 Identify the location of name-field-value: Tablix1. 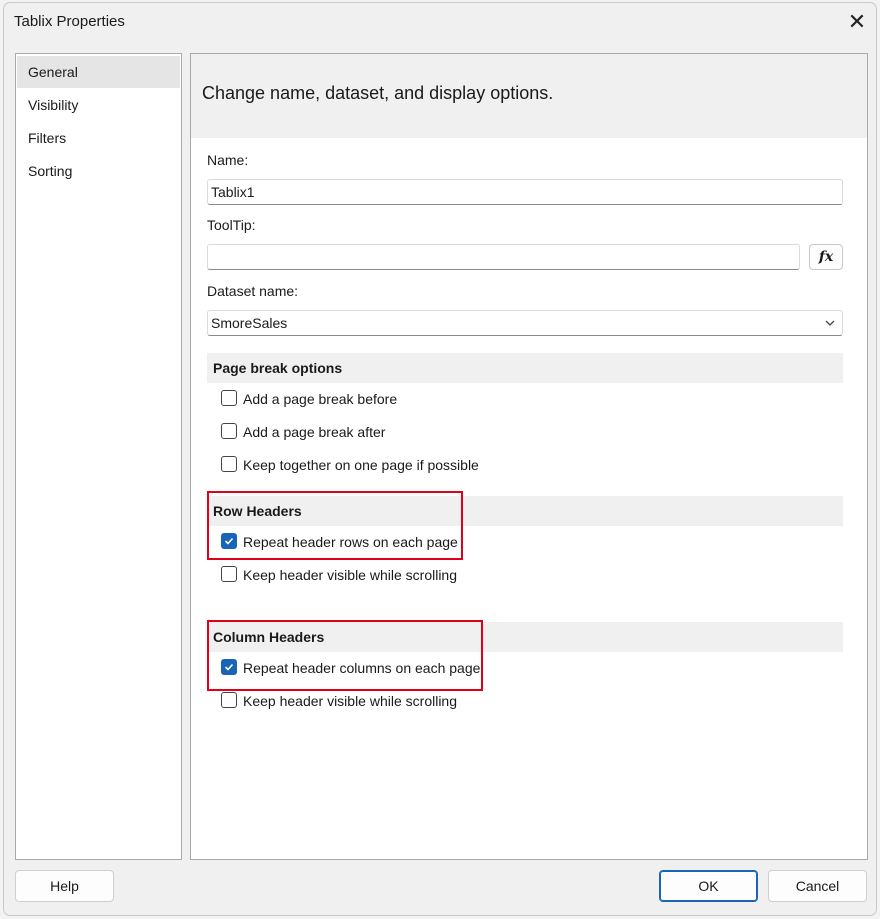
(233, 192).